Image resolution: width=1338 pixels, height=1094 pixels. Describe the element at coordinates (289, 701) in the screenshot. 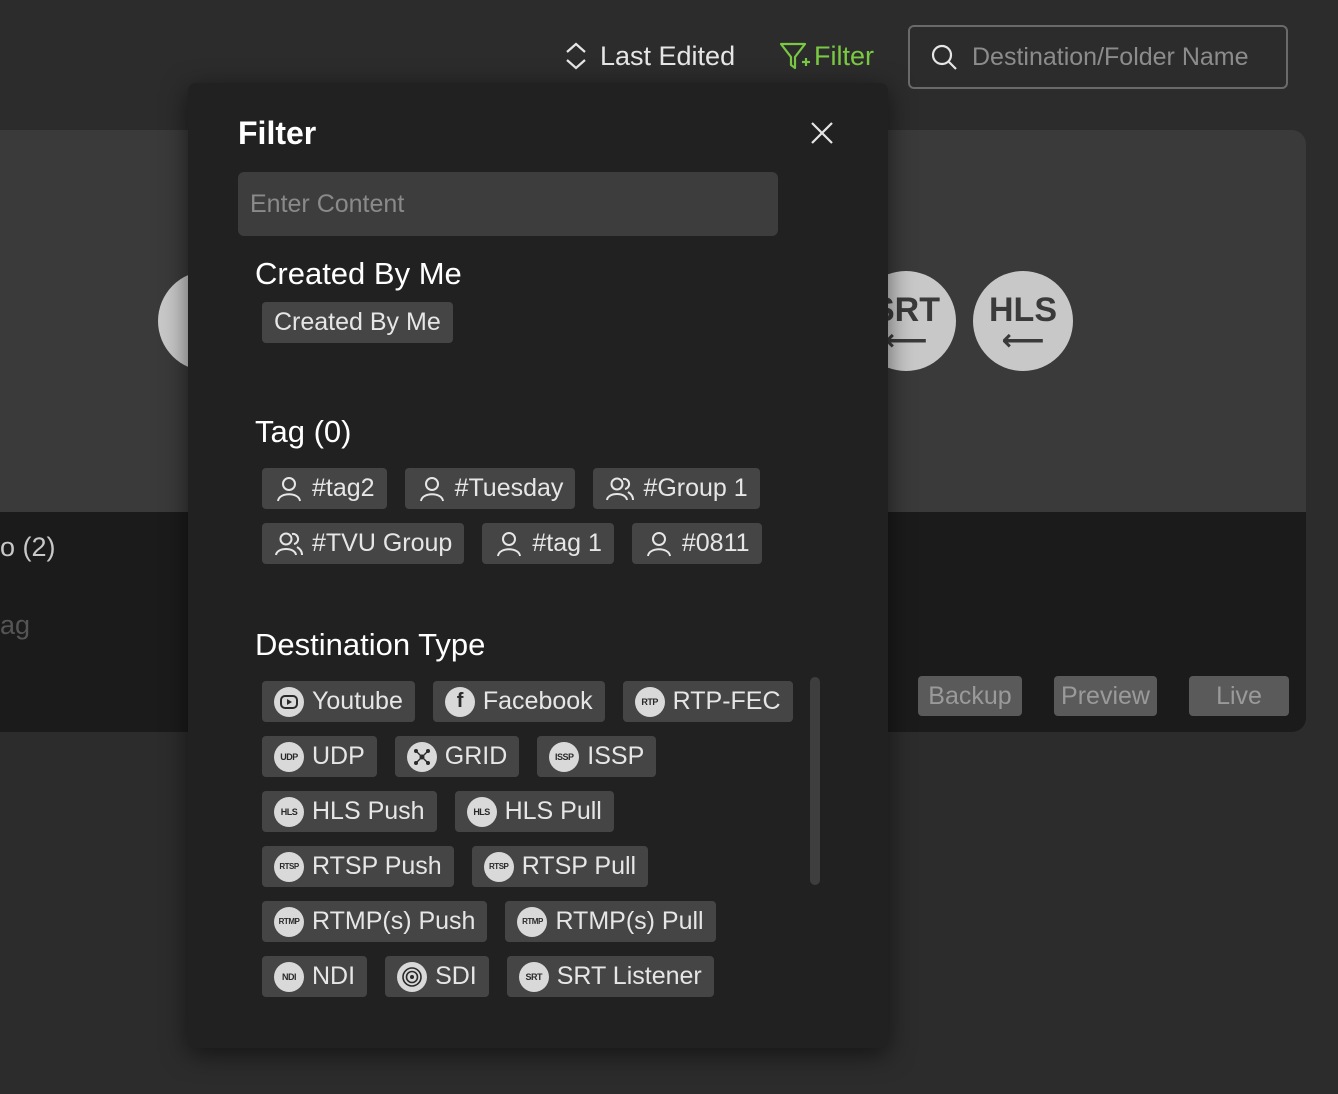

I see `youtube-icon` at that location.